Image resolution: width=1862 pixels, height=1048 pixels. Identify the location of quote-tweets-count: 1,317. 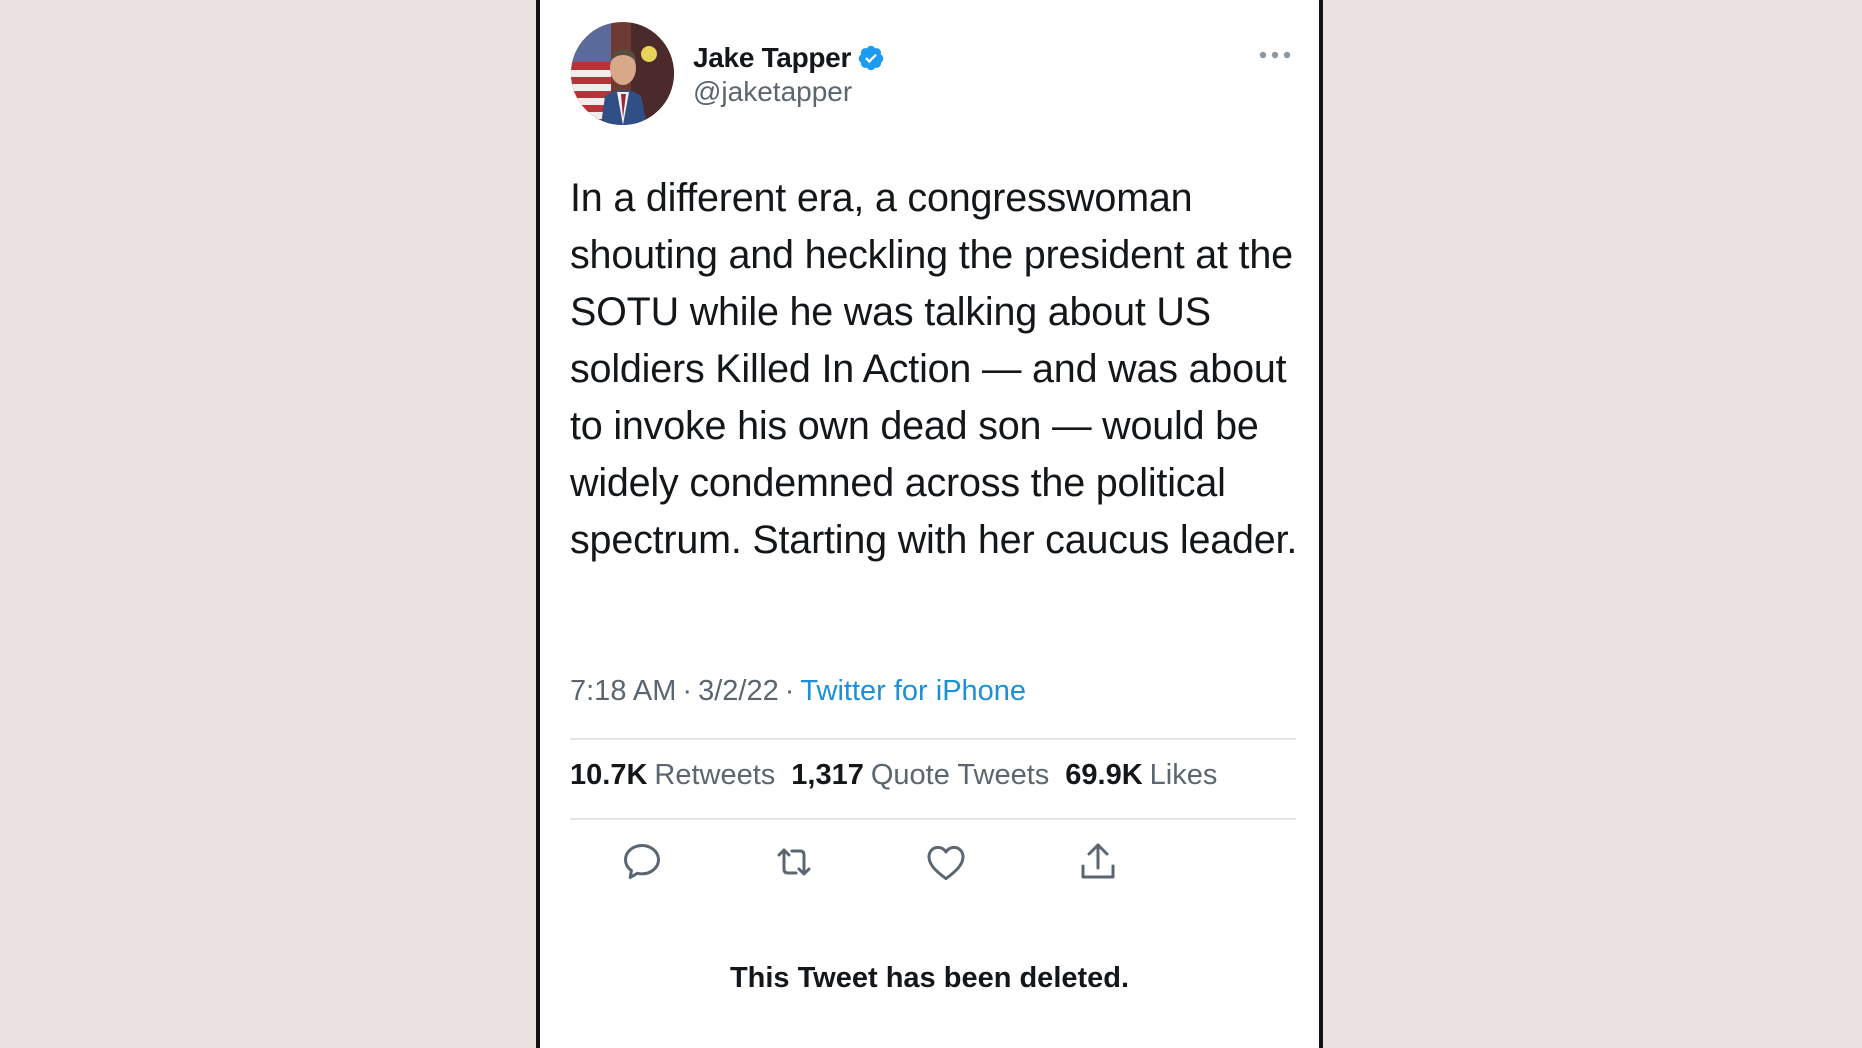
(827, 775).